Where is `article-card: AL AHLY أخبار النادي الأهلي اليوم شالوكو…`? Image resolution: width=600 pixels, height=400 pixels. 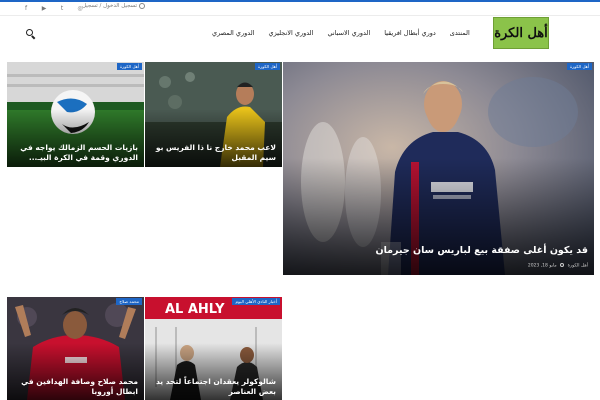
article-card: AL AHLY أخبار النادي الأهلي اليوم شالوكو… is located at coordinates (213, 348).